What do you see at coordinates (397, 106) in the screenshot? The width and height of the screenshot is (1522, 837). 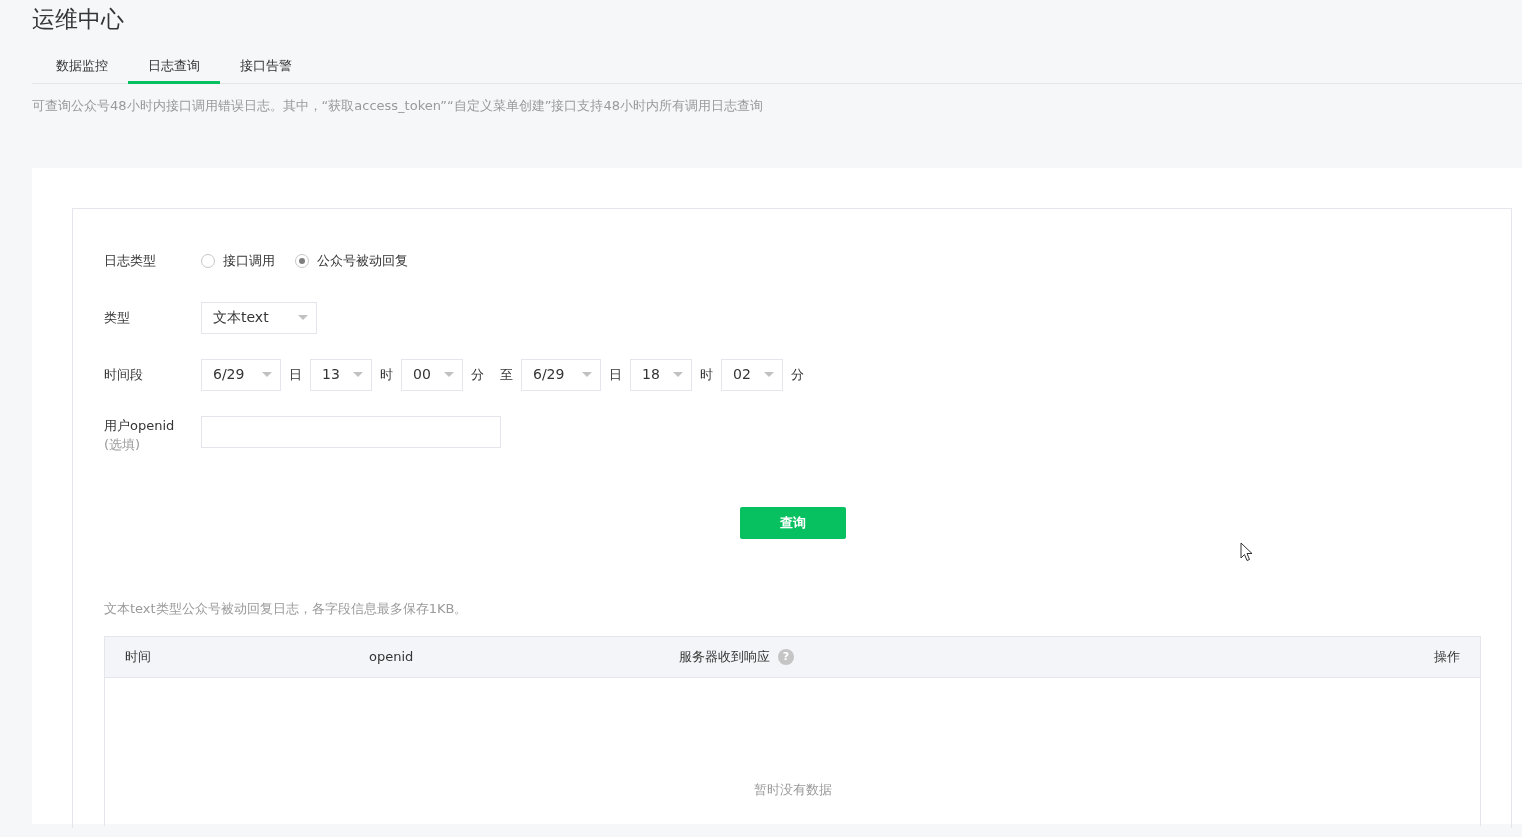 I see `description-text: 可查询公众号48小时内接口调用错误日志。其中，“获取access_token”“自定义菜单创建”接口支持48小时内所有调用日志查询` at bounding box center [397, 106].